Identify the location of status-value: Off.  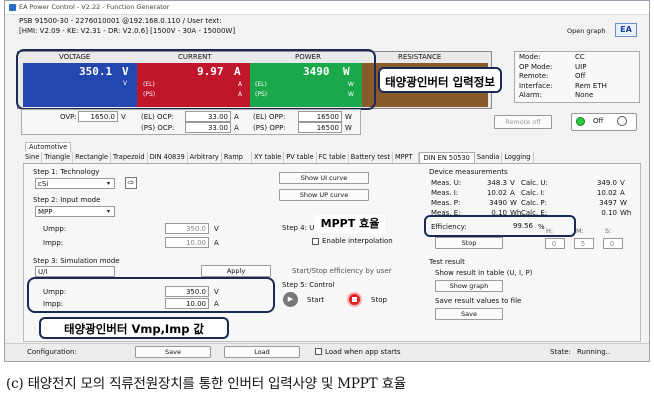
(580, 76).